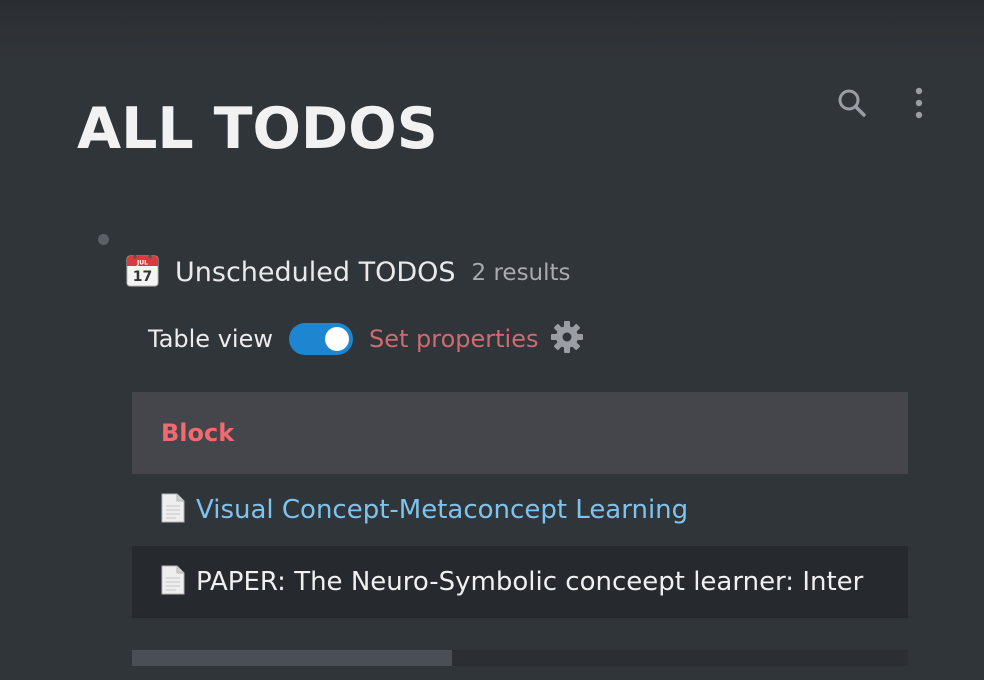  I want to click on query-controls: Table view Set properties, so click(366, 339).